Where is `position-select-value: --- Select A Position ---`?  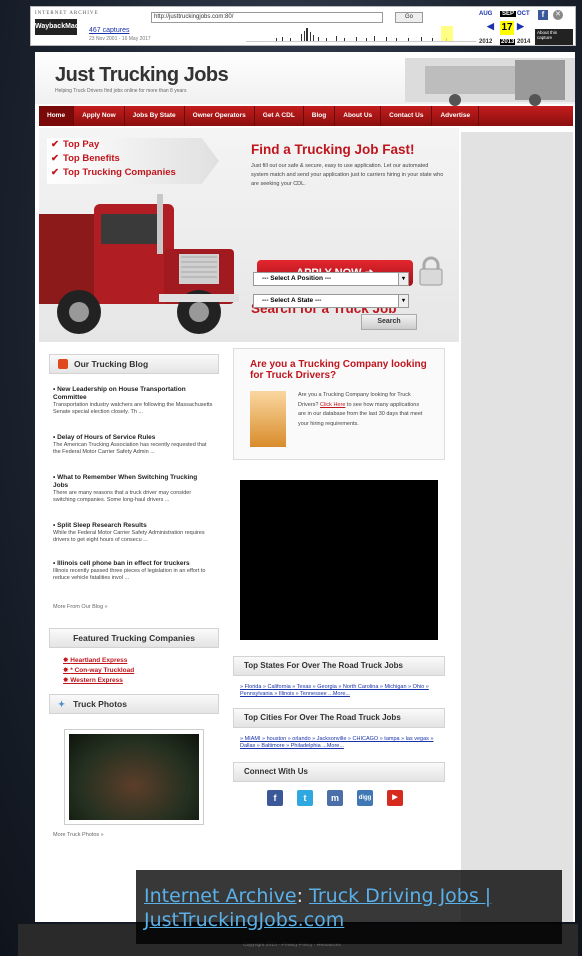
position-select-value: --- Select A Position --- is located at coordinates (297, 278).